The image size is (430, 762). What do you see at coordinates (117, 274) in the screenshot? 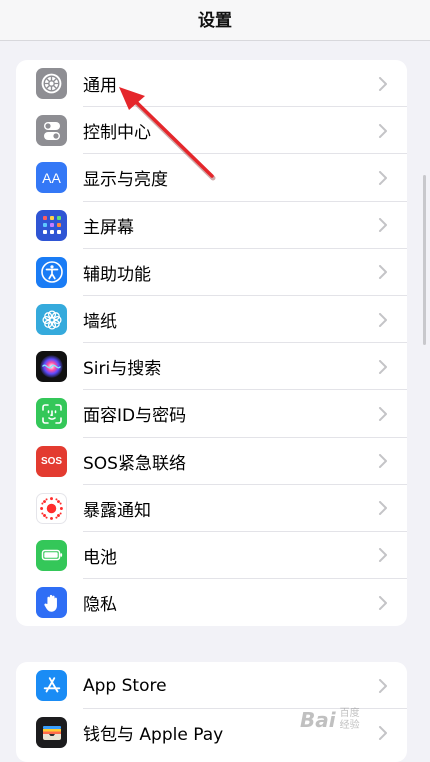
I see `settings-row-label: 辅助功能` at bounding box center [117, 274].